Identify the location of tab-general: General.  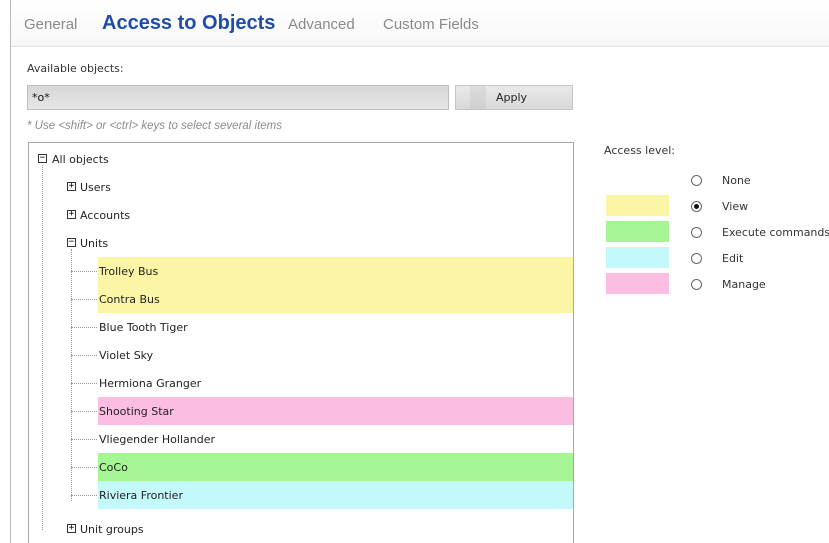
(50, 24).